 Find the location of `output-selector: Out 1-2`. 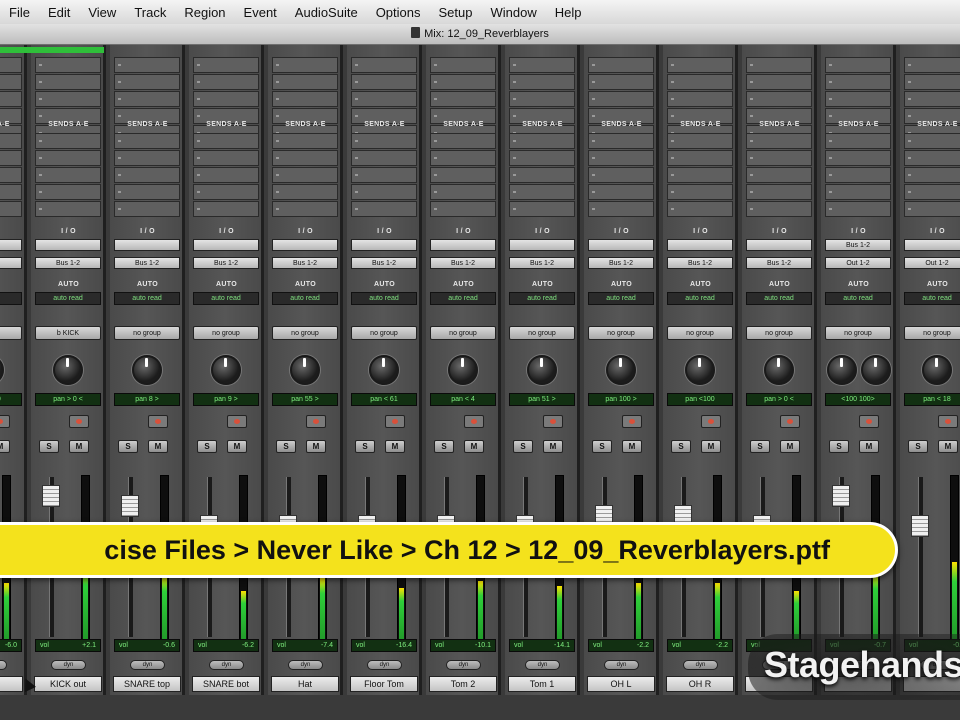

output-selector: Out 1-2 is located at coordinates (858, 263).